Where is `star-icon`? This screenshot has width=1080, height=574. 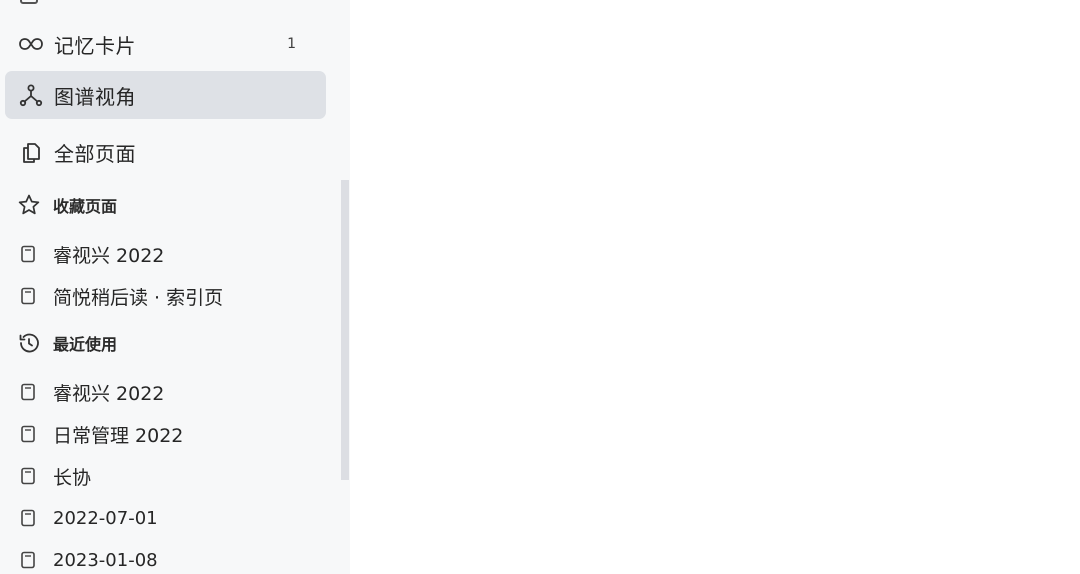 star-icon is located at coordinates (29, 205).